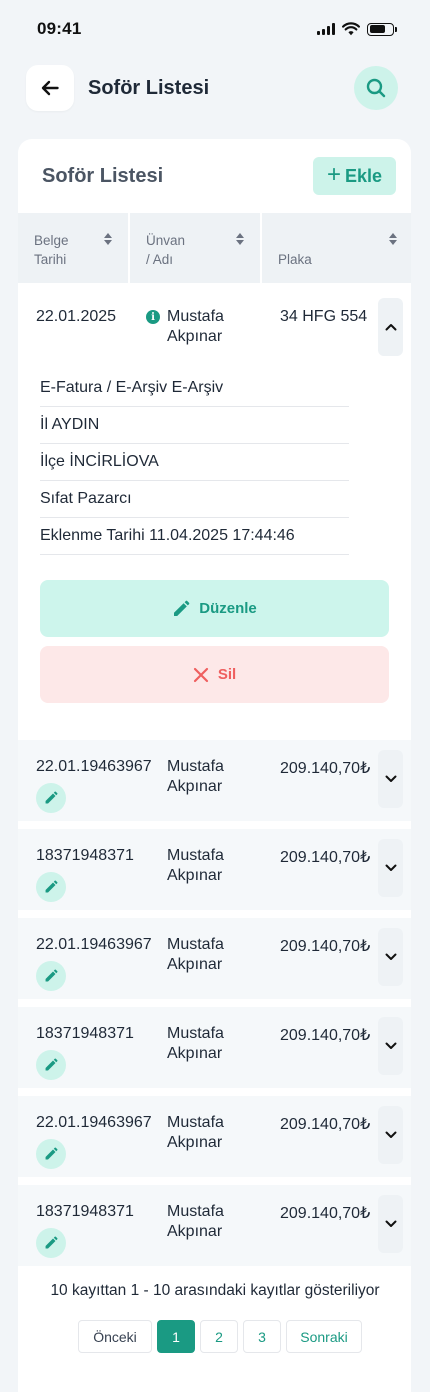 This screenshot has width=430, height=1392. What do you see at coordinates (324, 1336) in the screenshot?
I see `next-page-button: Sonraki` at bounding box center [324, 1336].